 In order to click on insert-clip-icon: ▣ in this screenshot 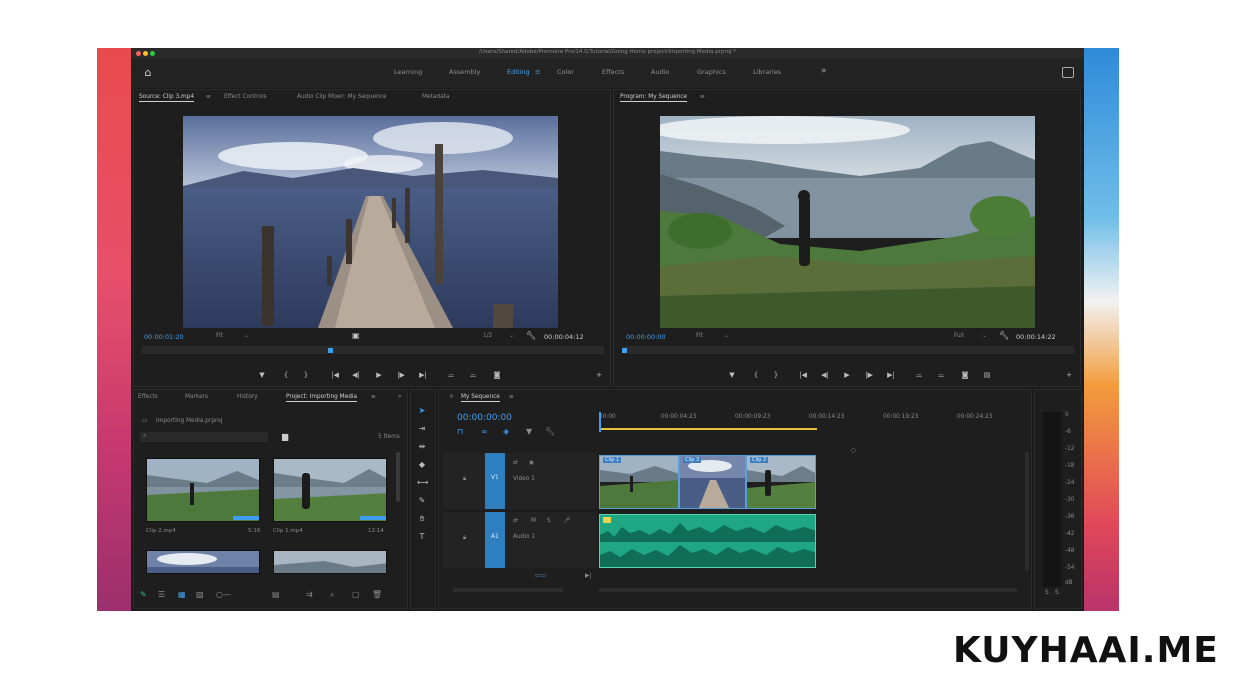, I will do `click(356, 335)`.